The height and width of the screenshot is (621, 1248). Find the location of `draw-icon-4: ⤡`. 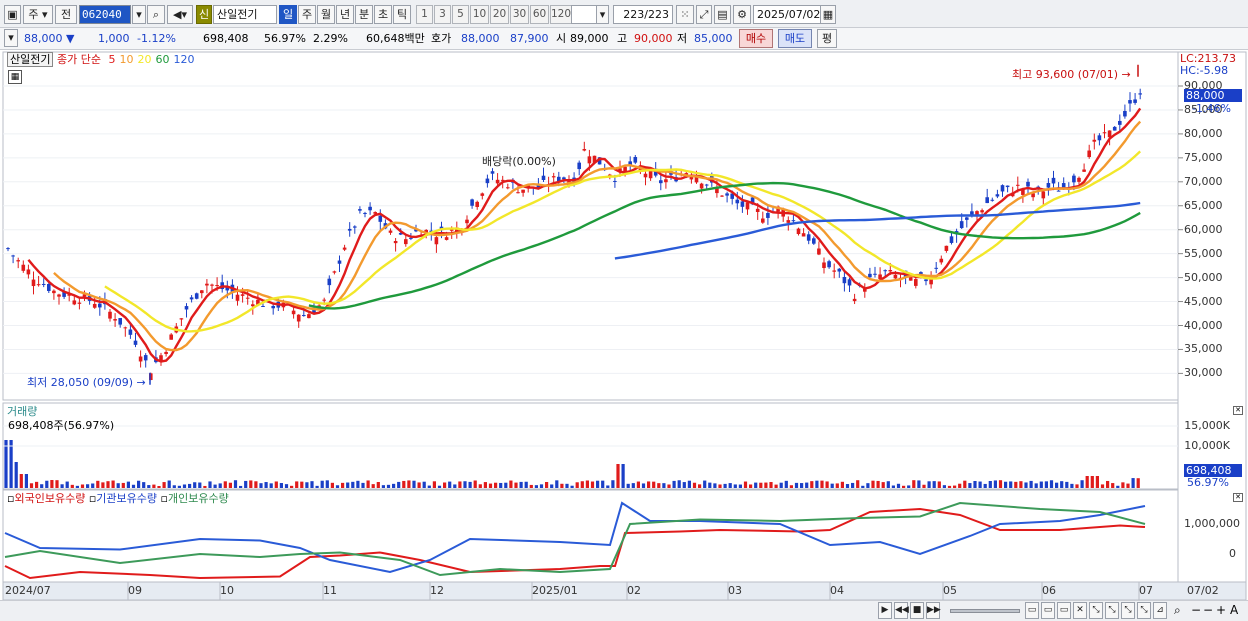

draw-icon-4: ⤡ is located at coordinates (1144, 610).